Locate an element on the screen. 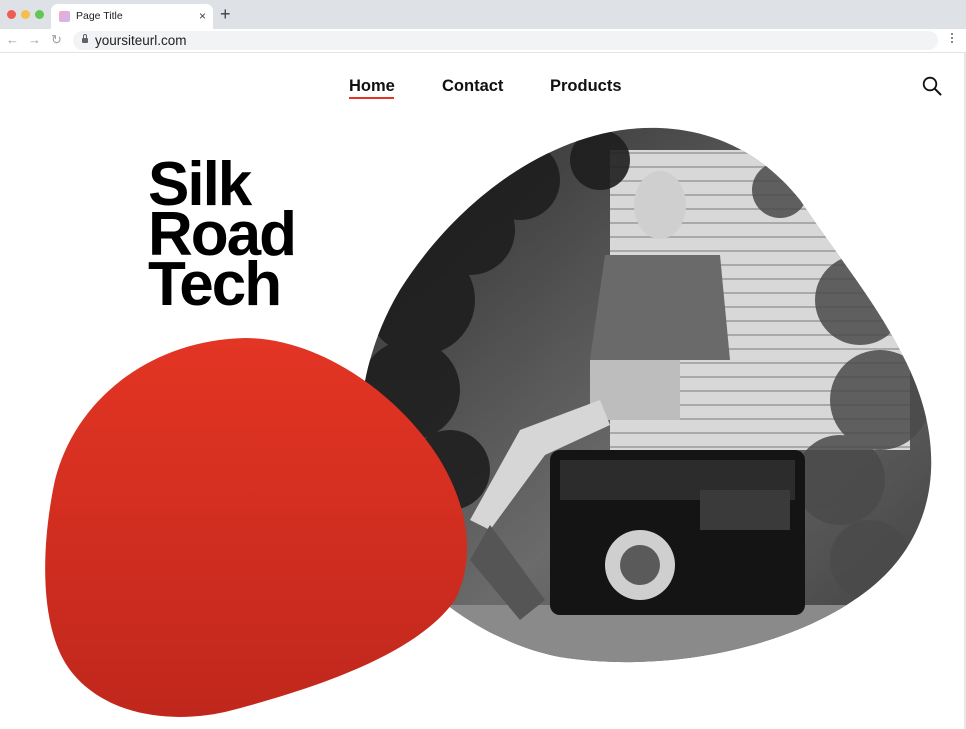  browser-tab-bar: Page Title × + is located at coordinates (483, 14).